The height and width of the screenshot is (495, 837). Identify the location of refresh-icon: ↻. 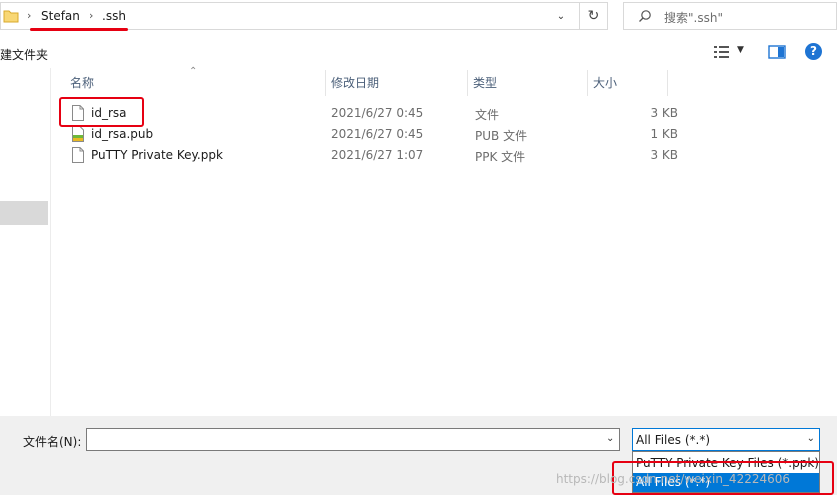
(593, 16).